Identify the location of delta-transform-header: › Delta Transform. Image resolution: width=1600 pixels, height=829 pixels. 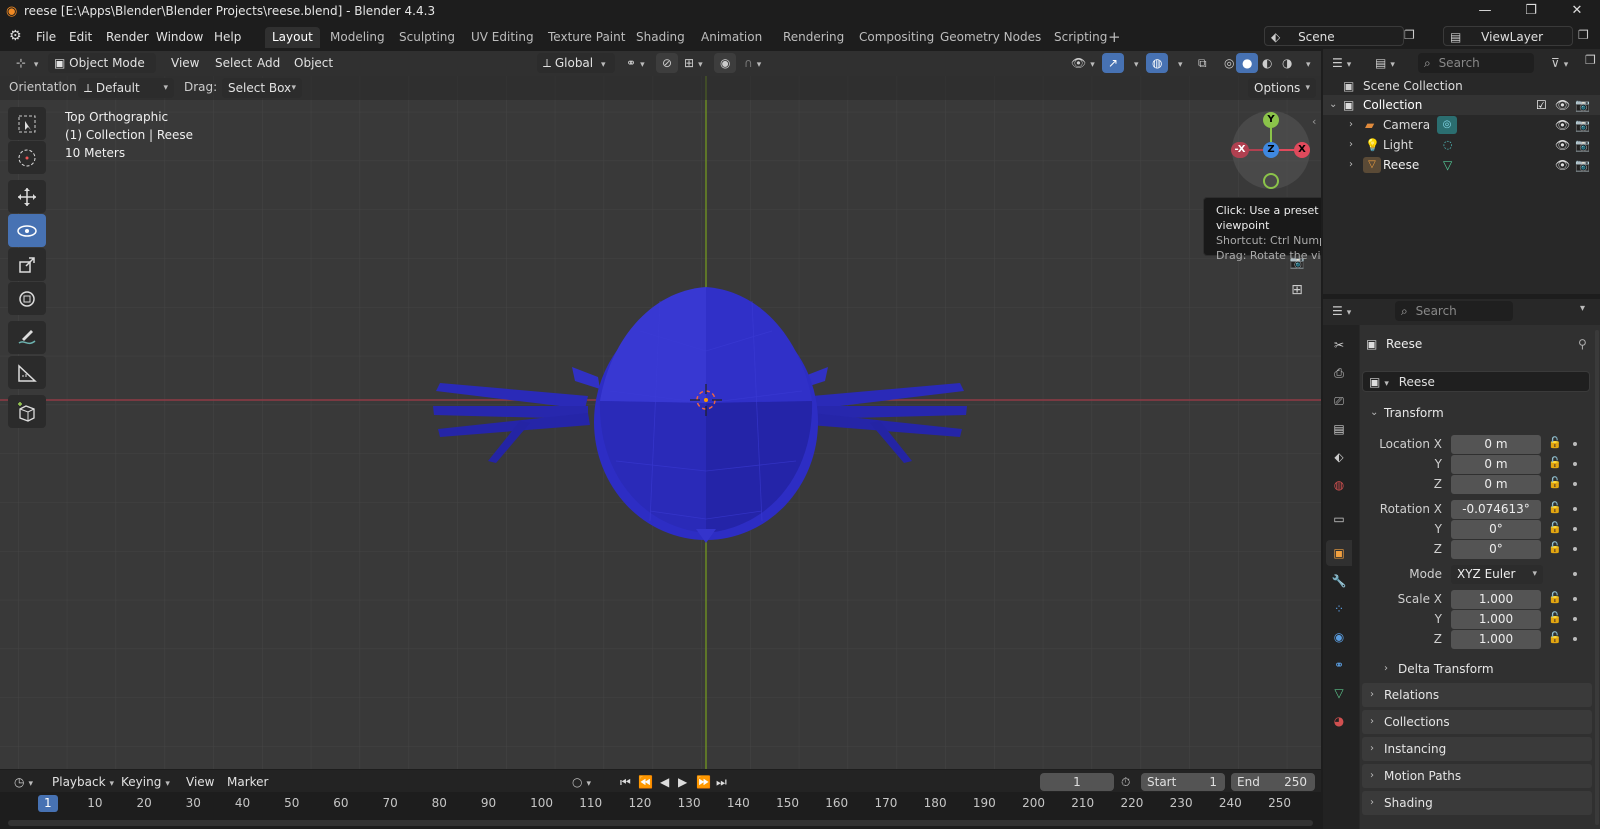
(1483, 669).